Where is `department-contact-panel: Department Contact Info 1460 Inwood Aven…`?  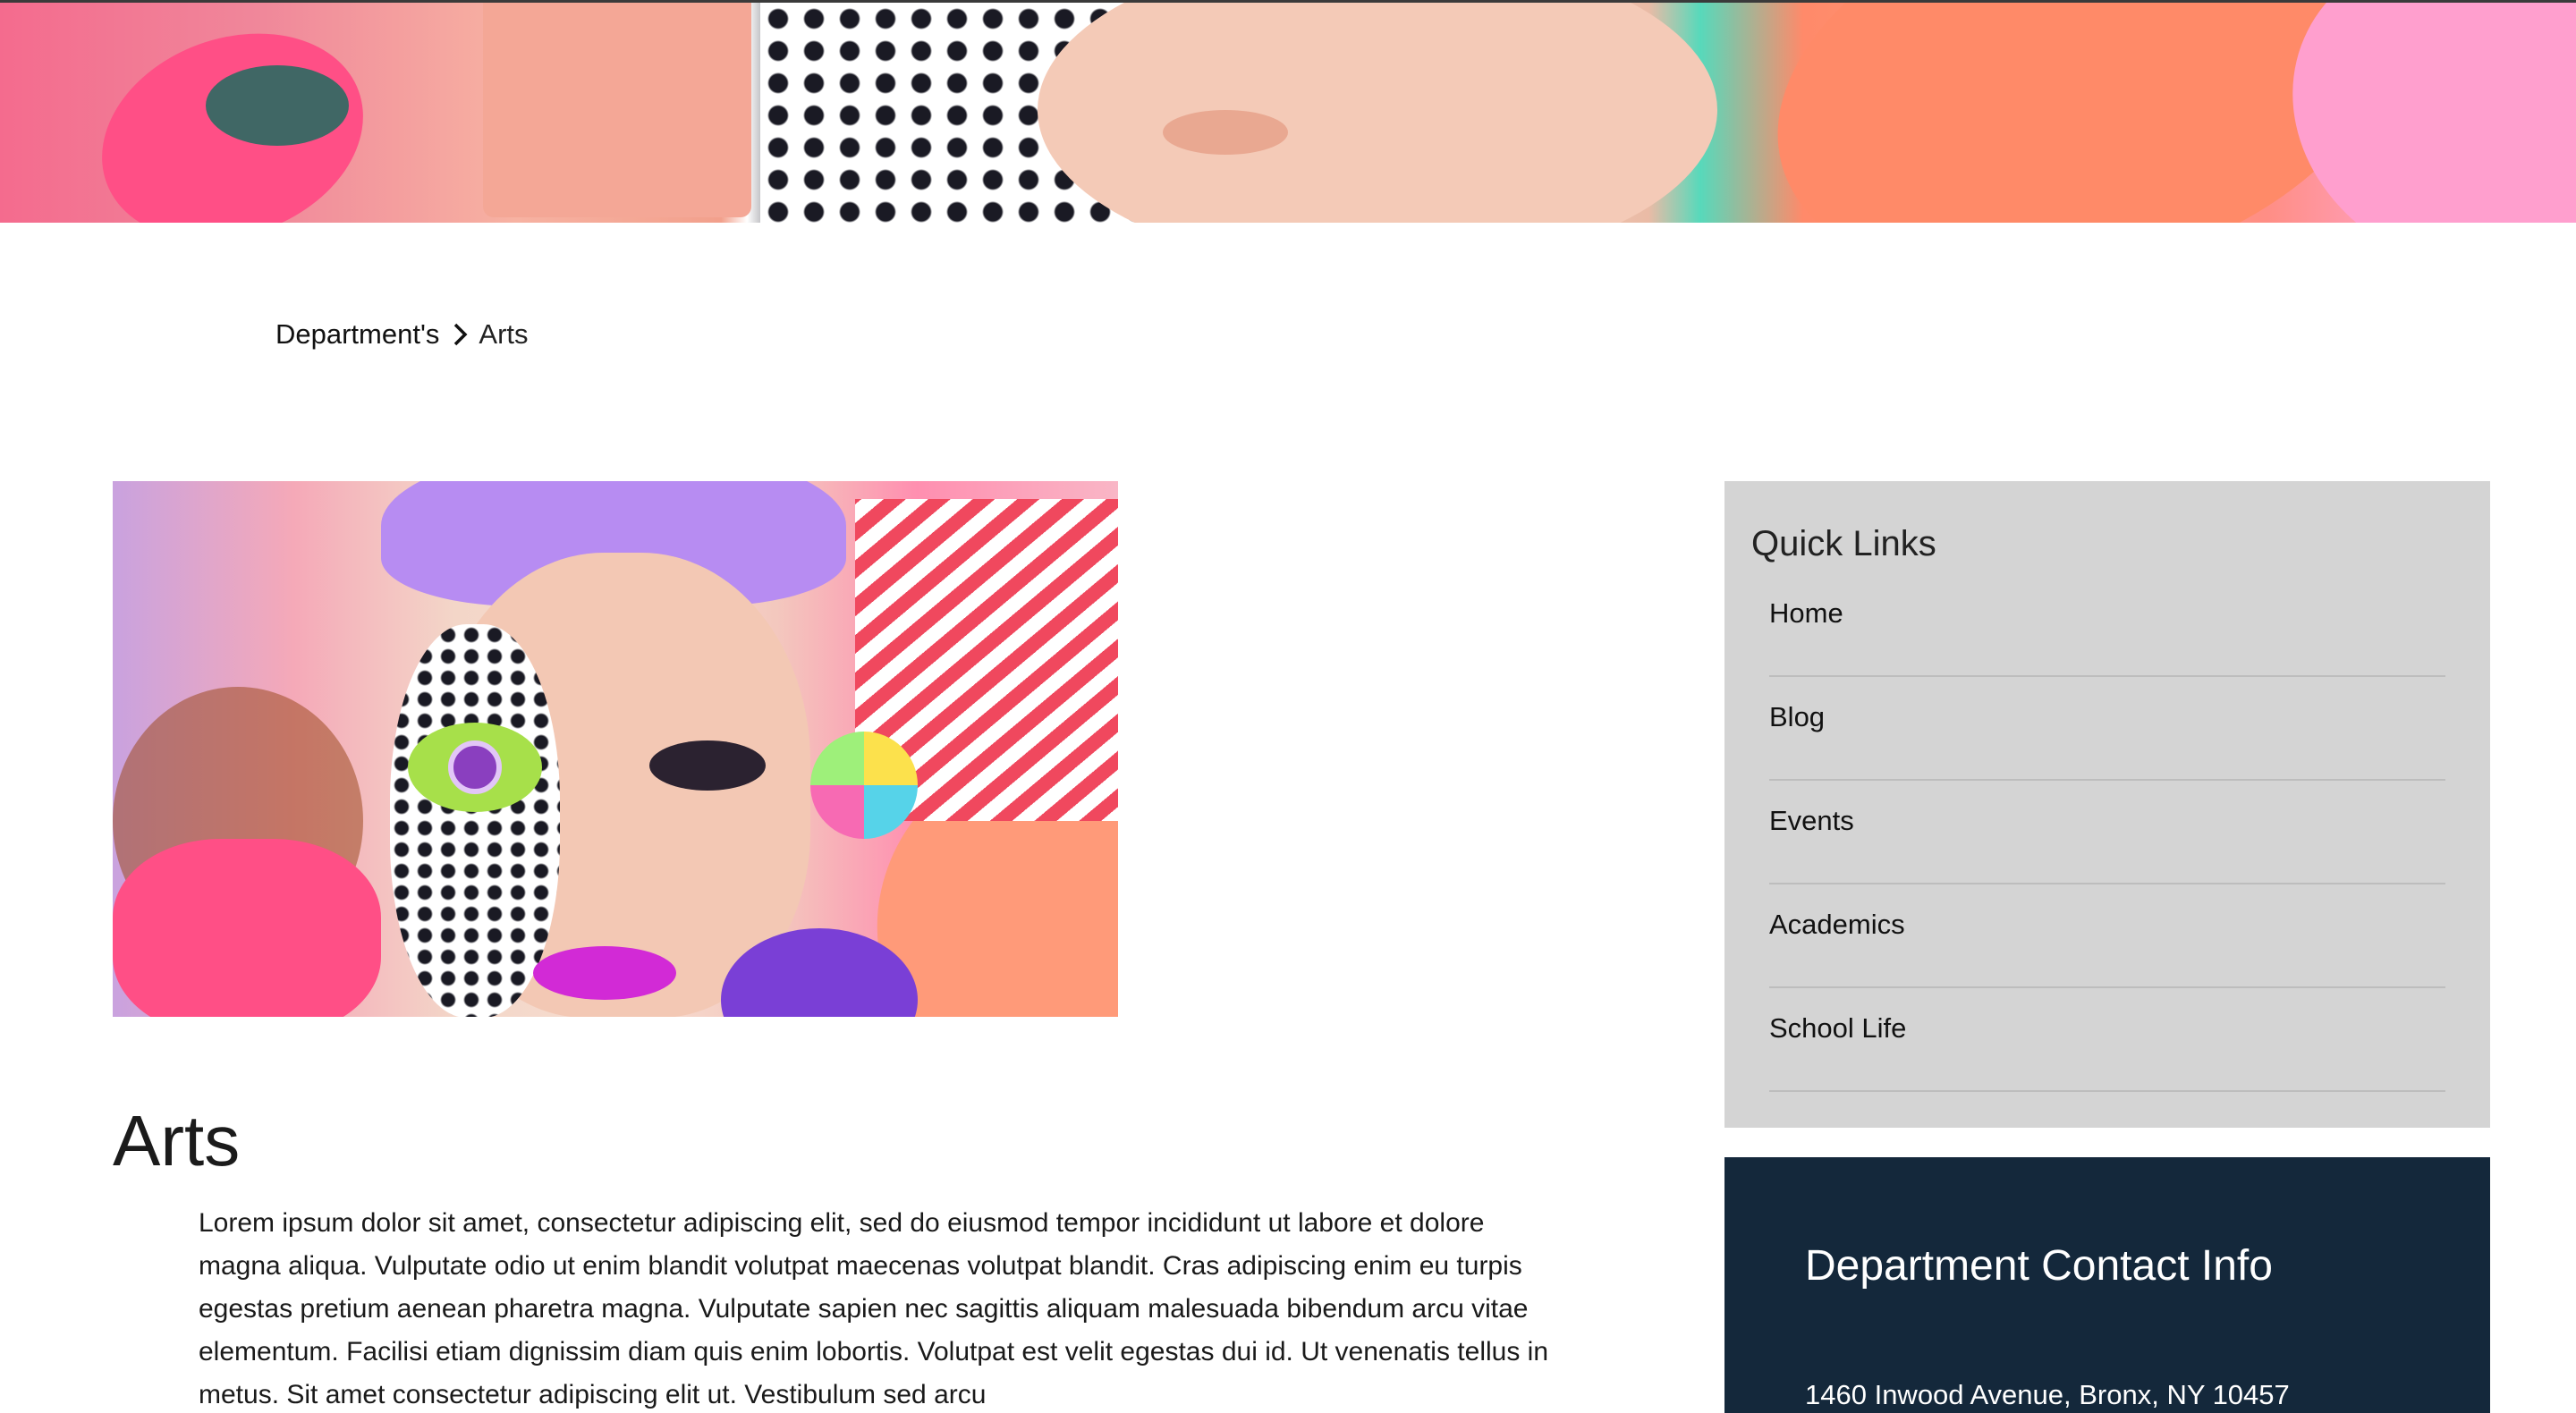
department-contact-panel: Department Contact Info 1460 Inwood Aven… is located at coordinates (2107, 1285).